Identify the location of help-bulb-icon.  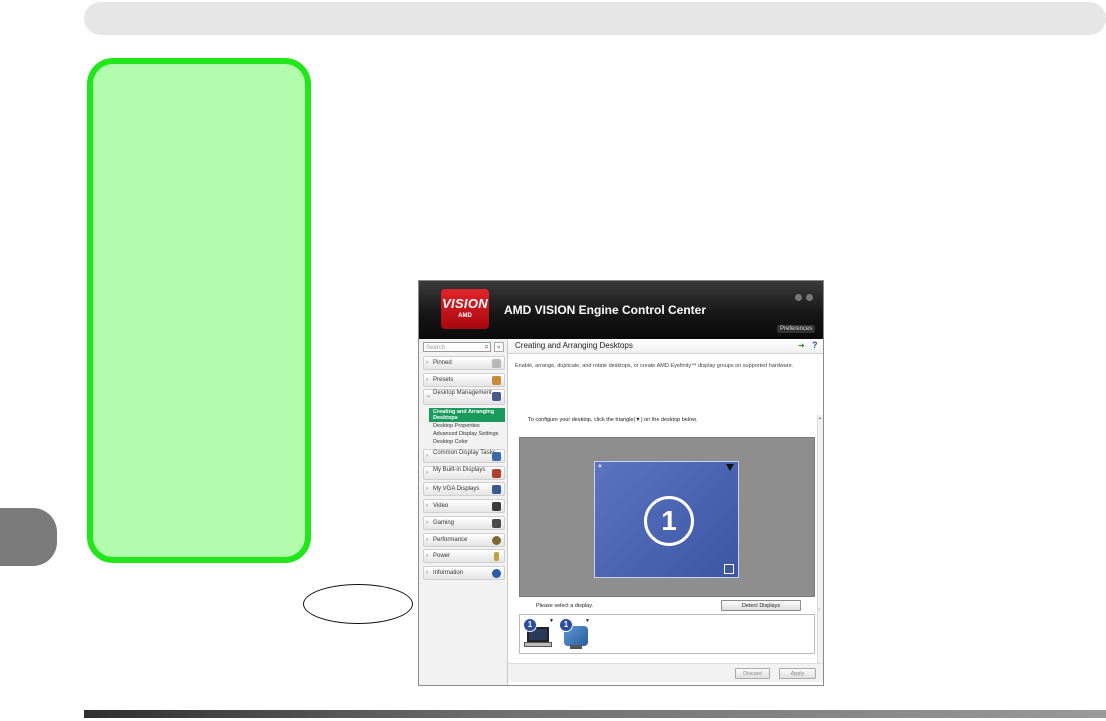
(798, 297).